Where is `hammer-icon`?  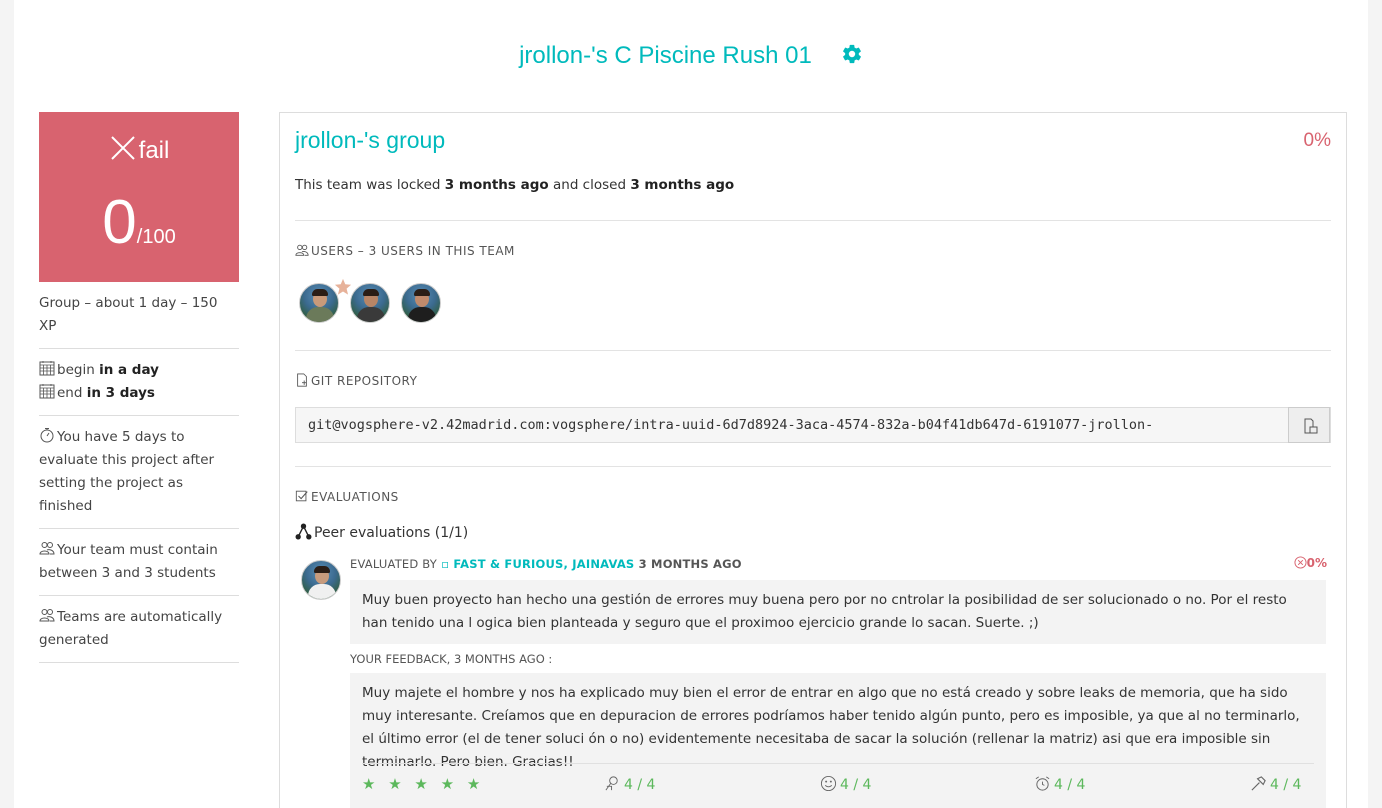 hammer-icon is located at coordinates (1258, 783).